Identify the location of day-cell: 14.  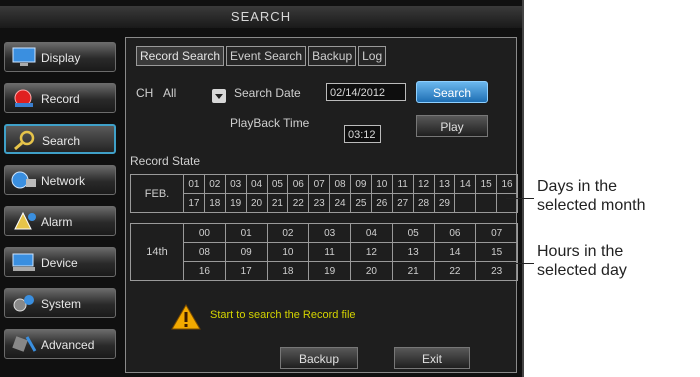
(465, 184).